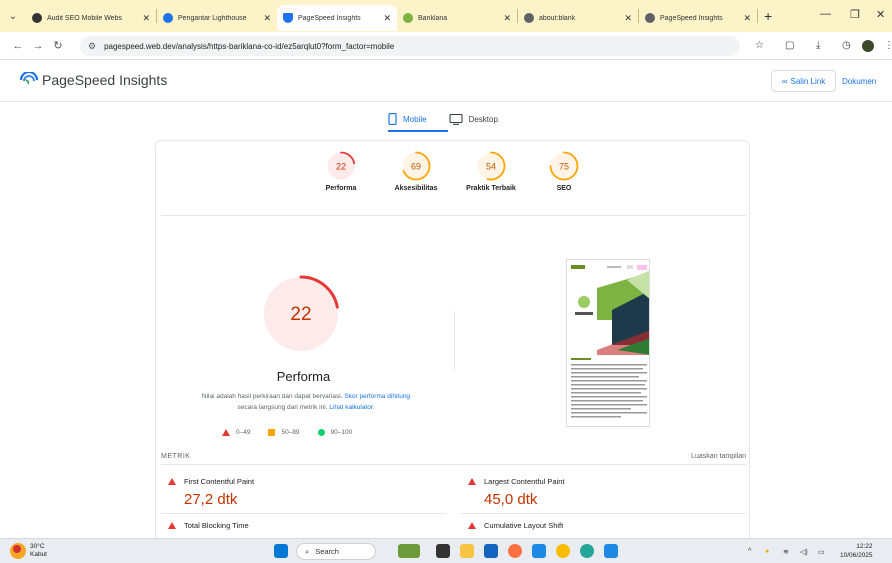 This screenshot has width=892, height=563. Describe the element at coordinates (864, 546) in the screenshot. I see `clock-time: 12:22` at that location.